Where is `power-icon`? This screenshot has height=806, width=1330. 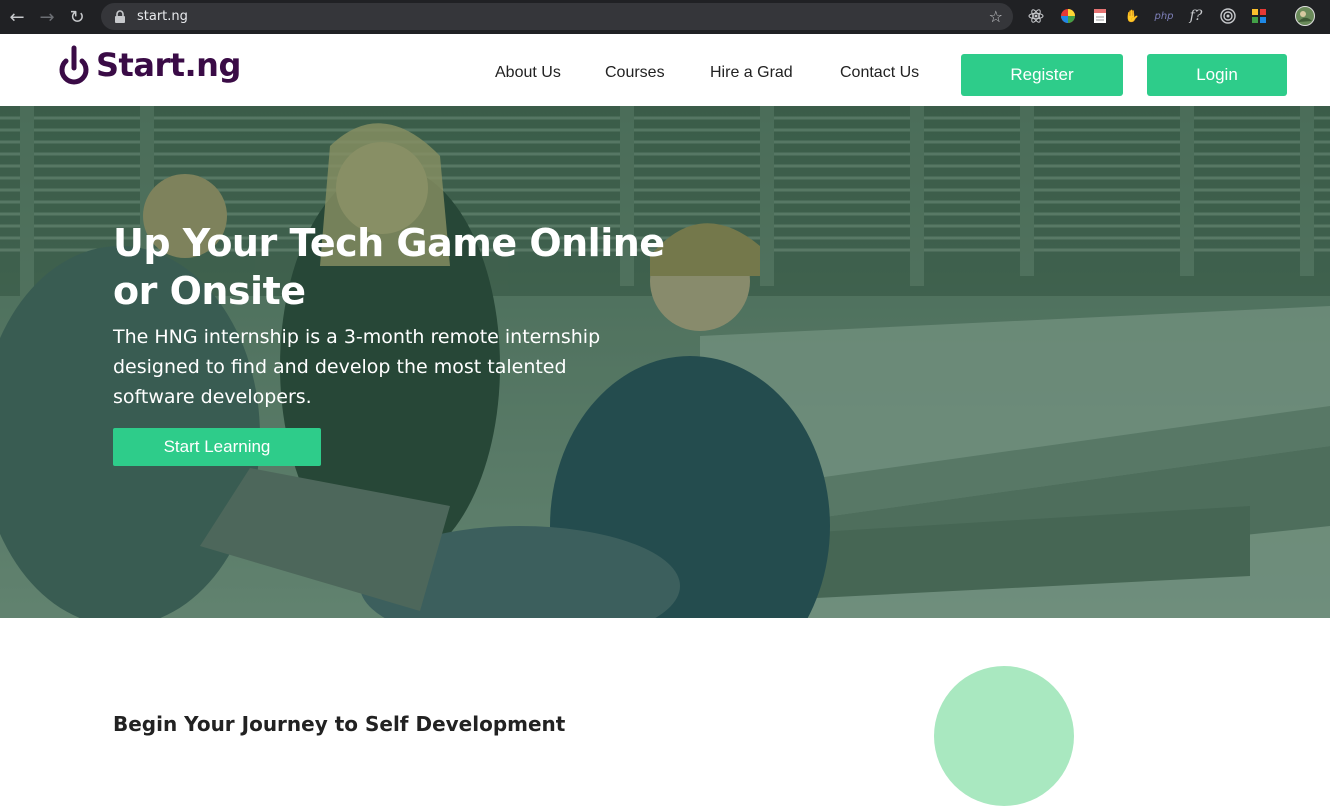
power-icon is located at coordinates (74, 65).